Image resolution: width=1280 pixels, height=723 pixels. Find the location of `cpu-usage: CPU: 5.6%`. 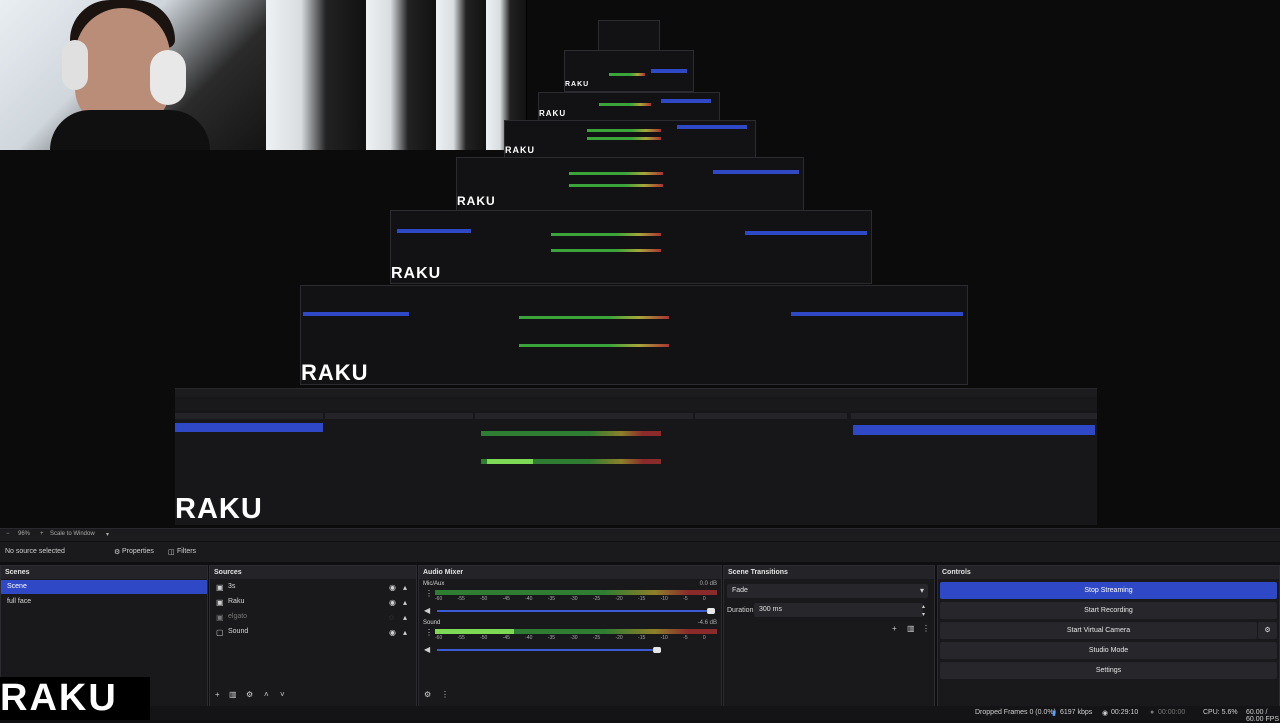

cpu-usage: CPU: 5.6% is located at coordinates (1220, 712).